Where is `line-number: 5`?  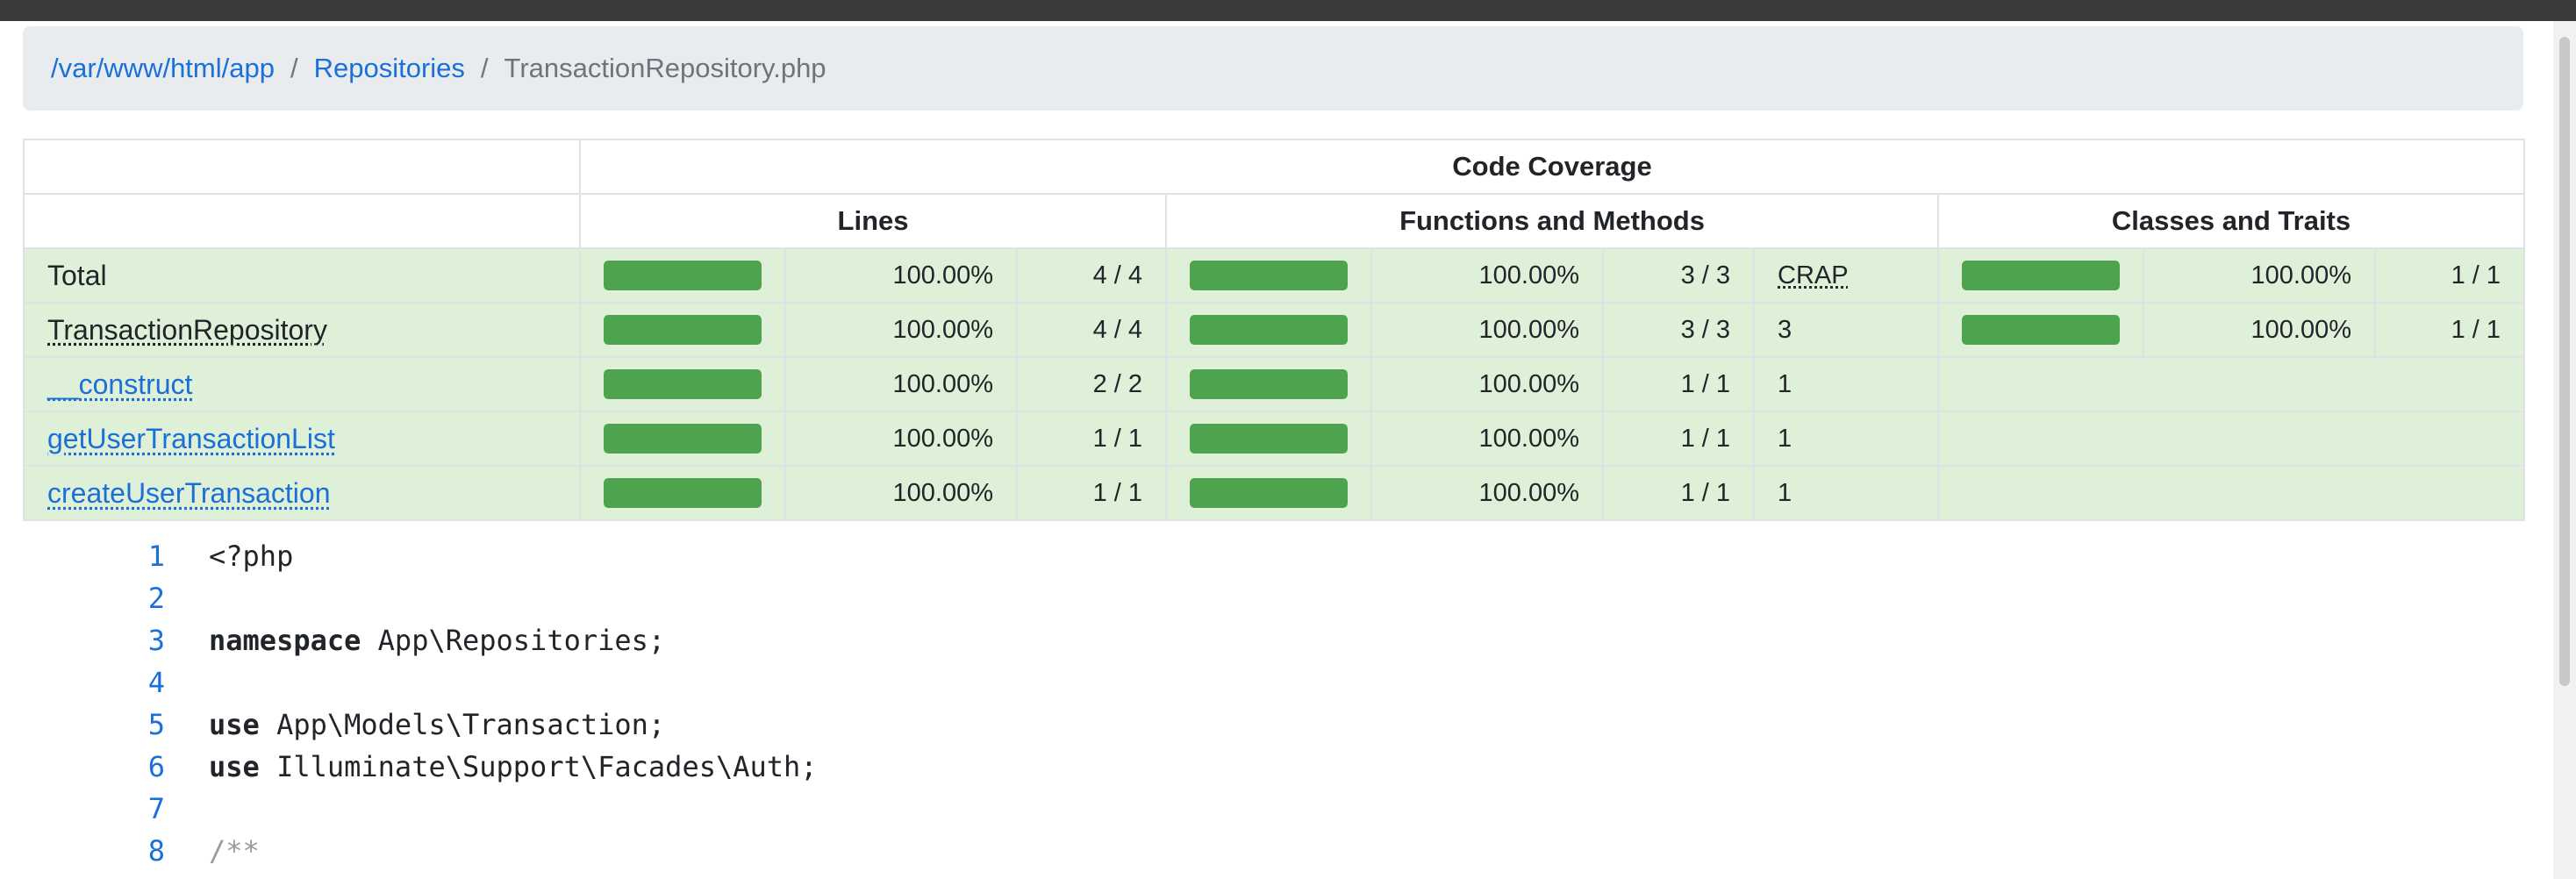
line-number: 5 is located at coordinates (104, 725).